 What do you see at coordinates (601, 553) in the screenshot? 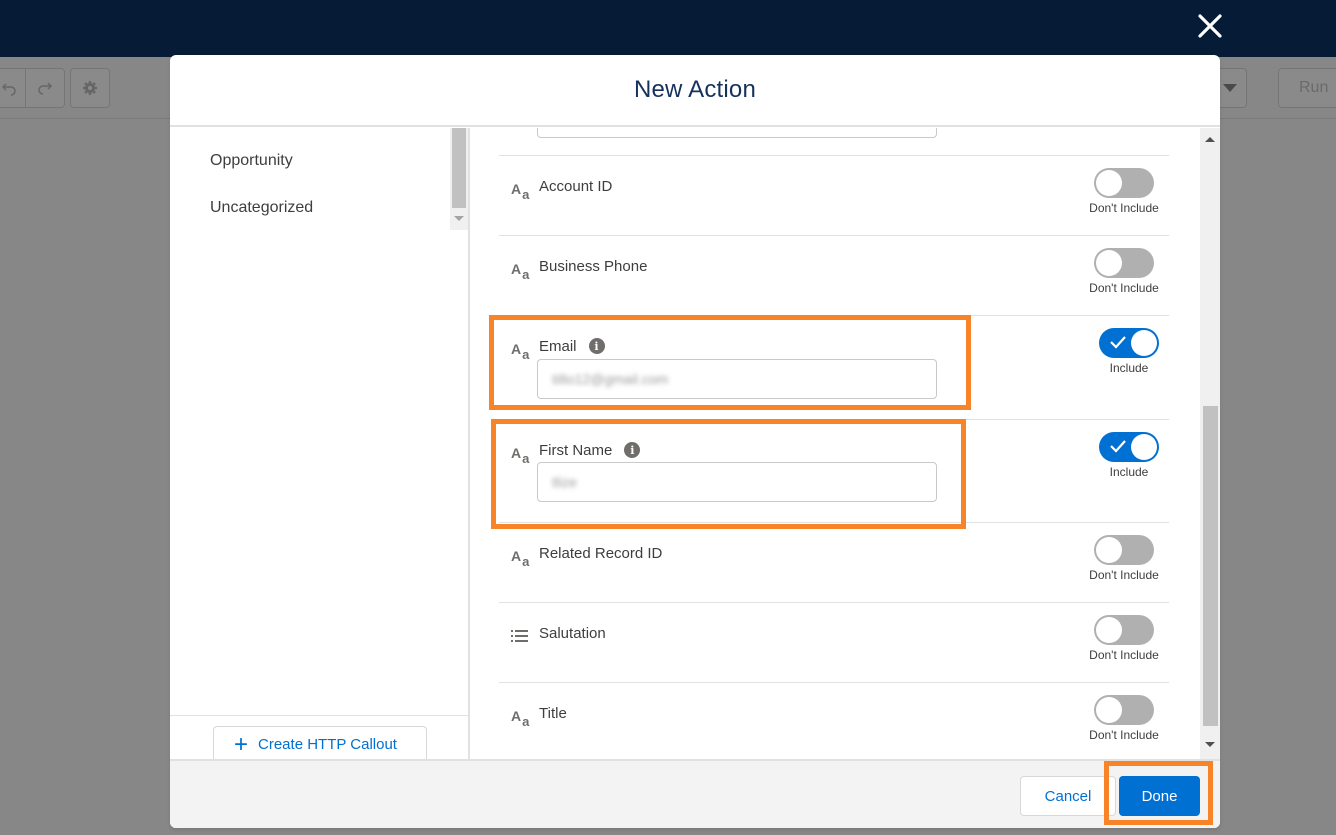
I see `field-label: Related Record ID` at bounding box center [601, 553].